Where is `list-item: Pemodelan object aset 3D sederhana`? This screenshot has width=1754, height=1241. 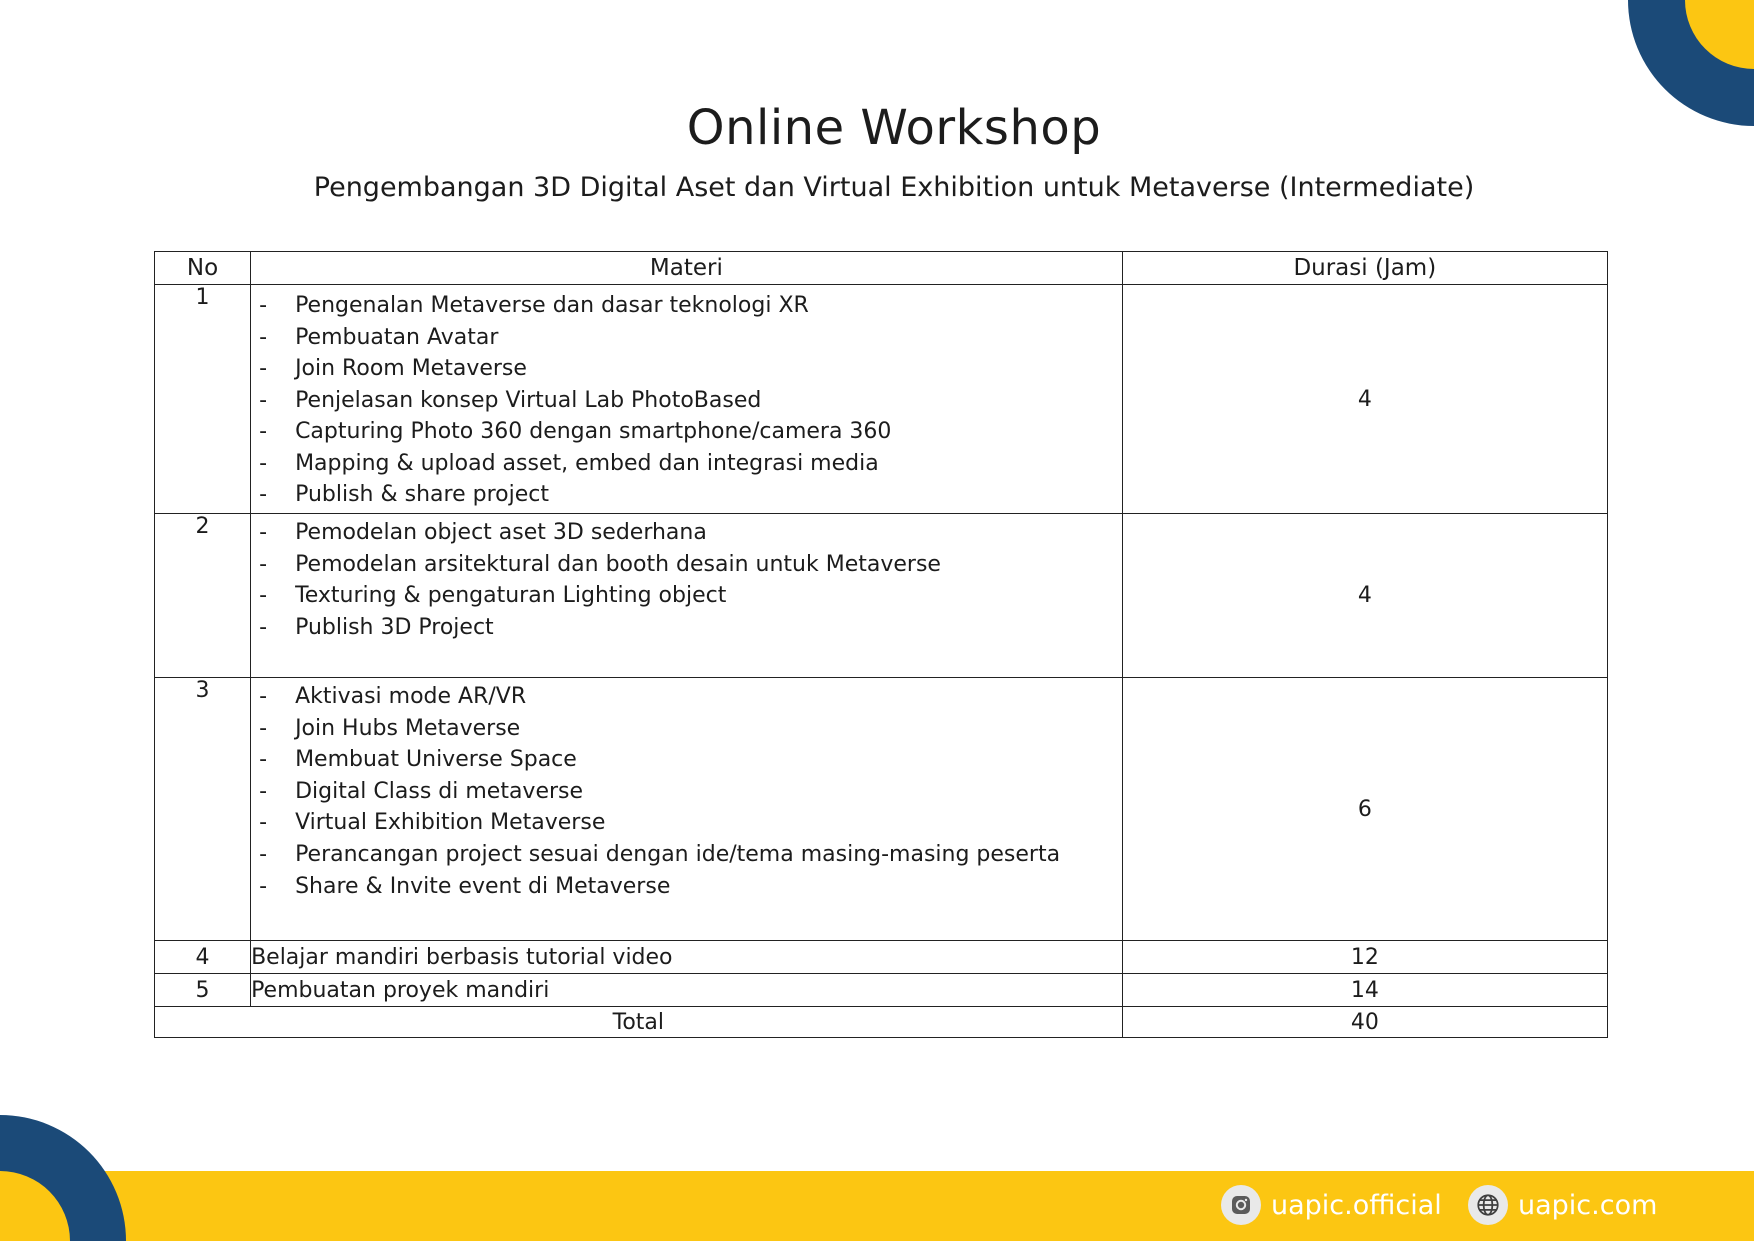
list-item: Pemodelan object aset 3D sederhana is located at coordinates (686, 533).